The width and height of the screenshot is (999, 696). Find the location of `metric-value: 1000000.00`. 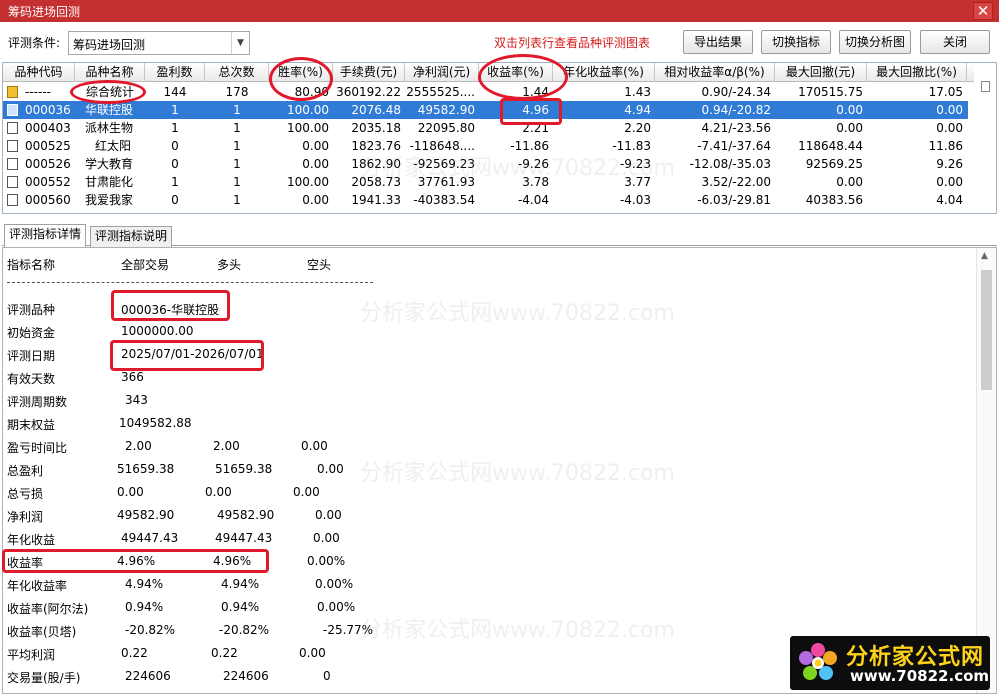

metric-value: 1000000.00 is located at coordinates (157, 331).